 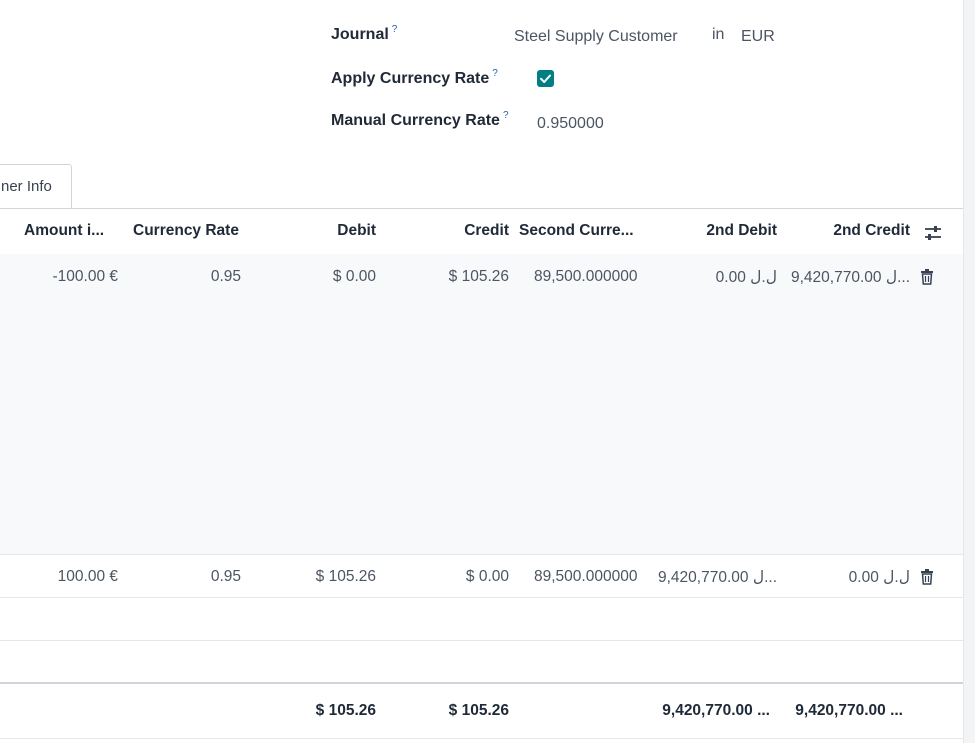 I want to click on footer-divider, so click(x=481, y=738).